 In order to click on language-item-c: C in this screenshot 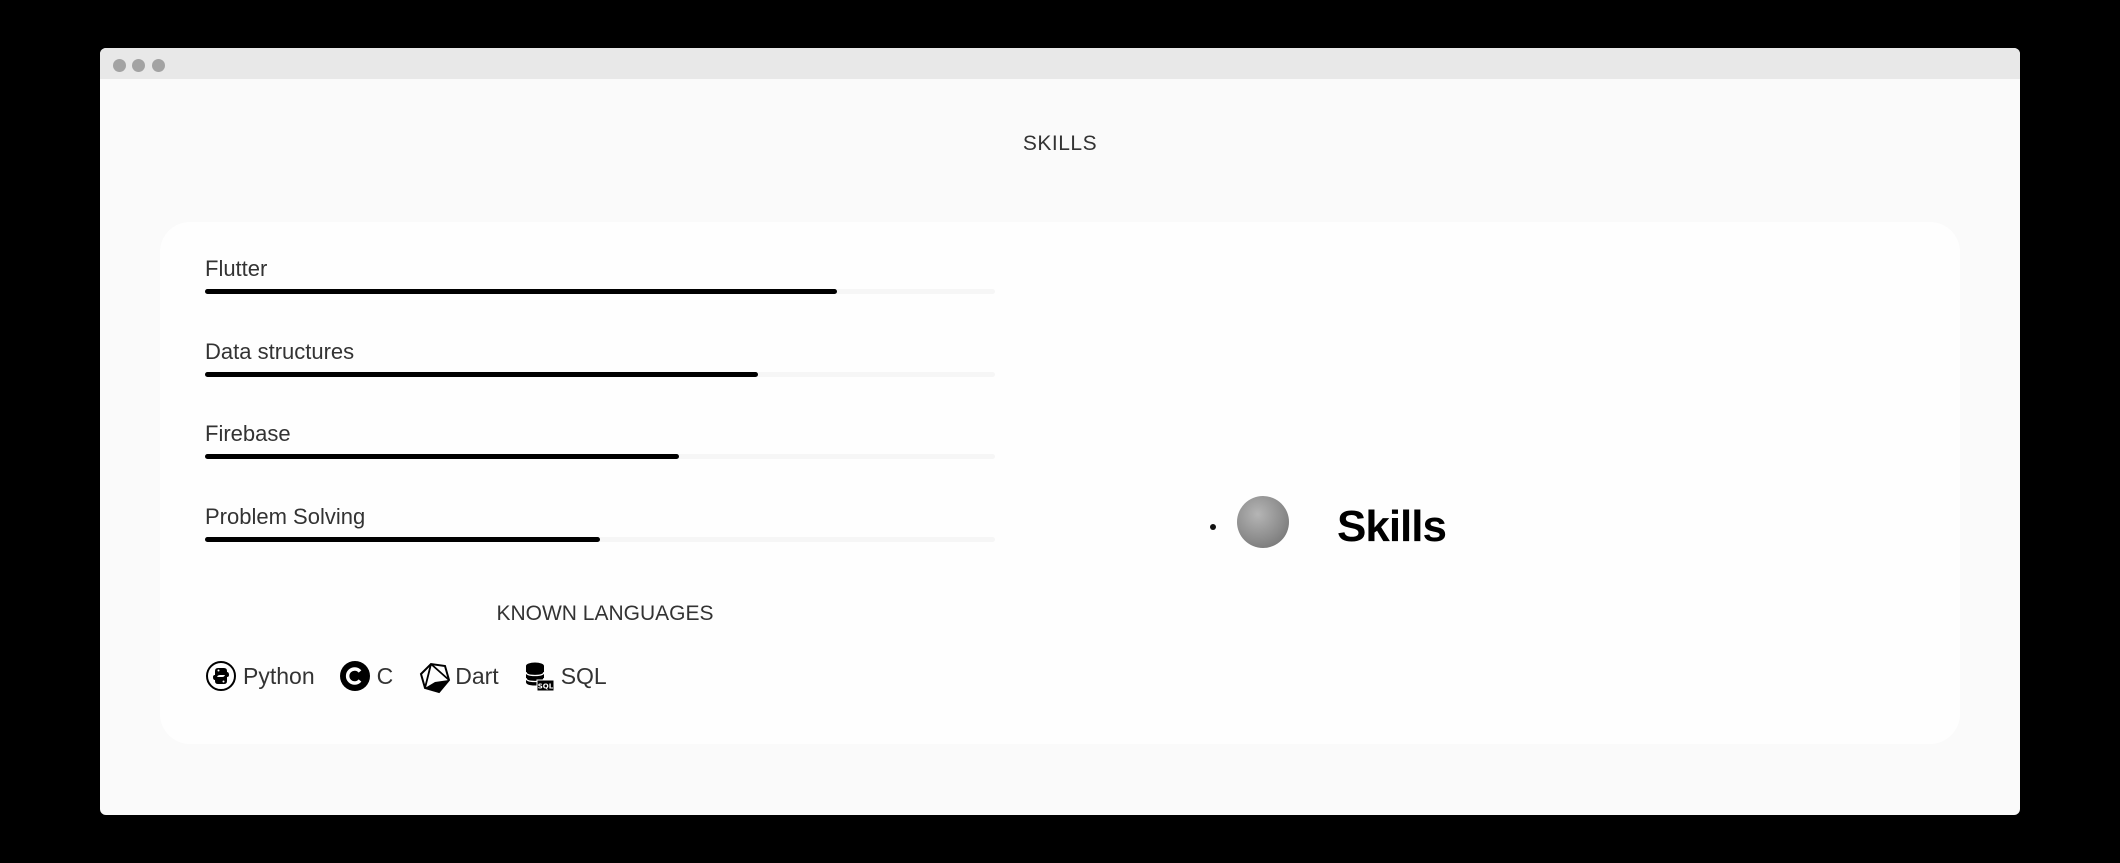, I will do `click(366, 676)`.